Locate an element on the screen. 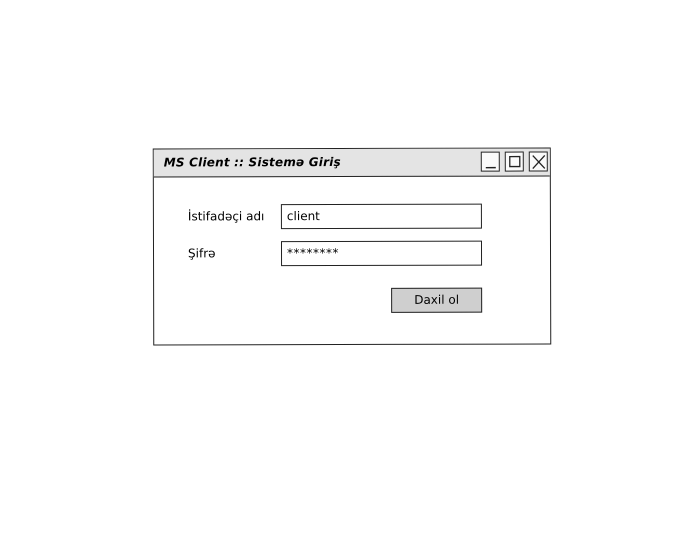 Image resolution: width=691 pixels, height=542 pixels. close-button is located at coordinates (538, 161).